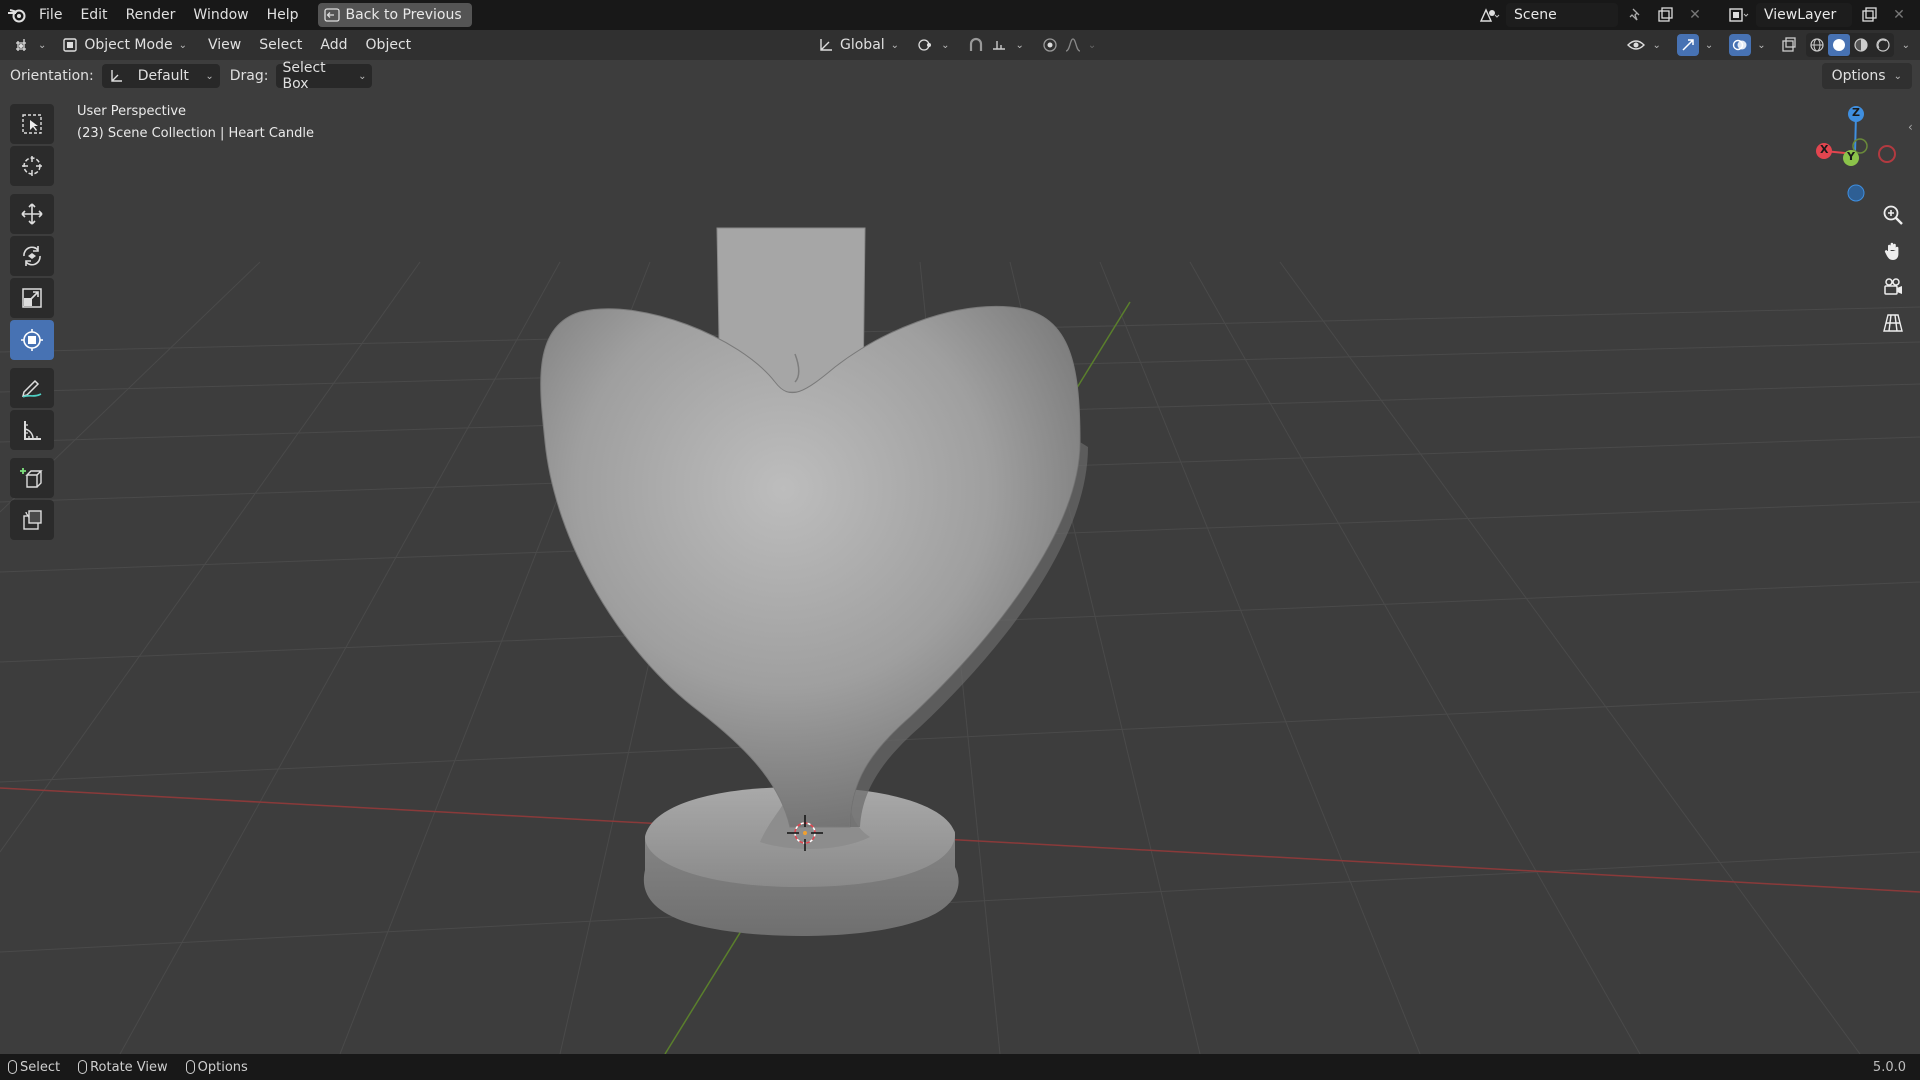  Describe the element at coordinates (21, 45) in the screenshot. I see `3d-viewport-icon` at that location.